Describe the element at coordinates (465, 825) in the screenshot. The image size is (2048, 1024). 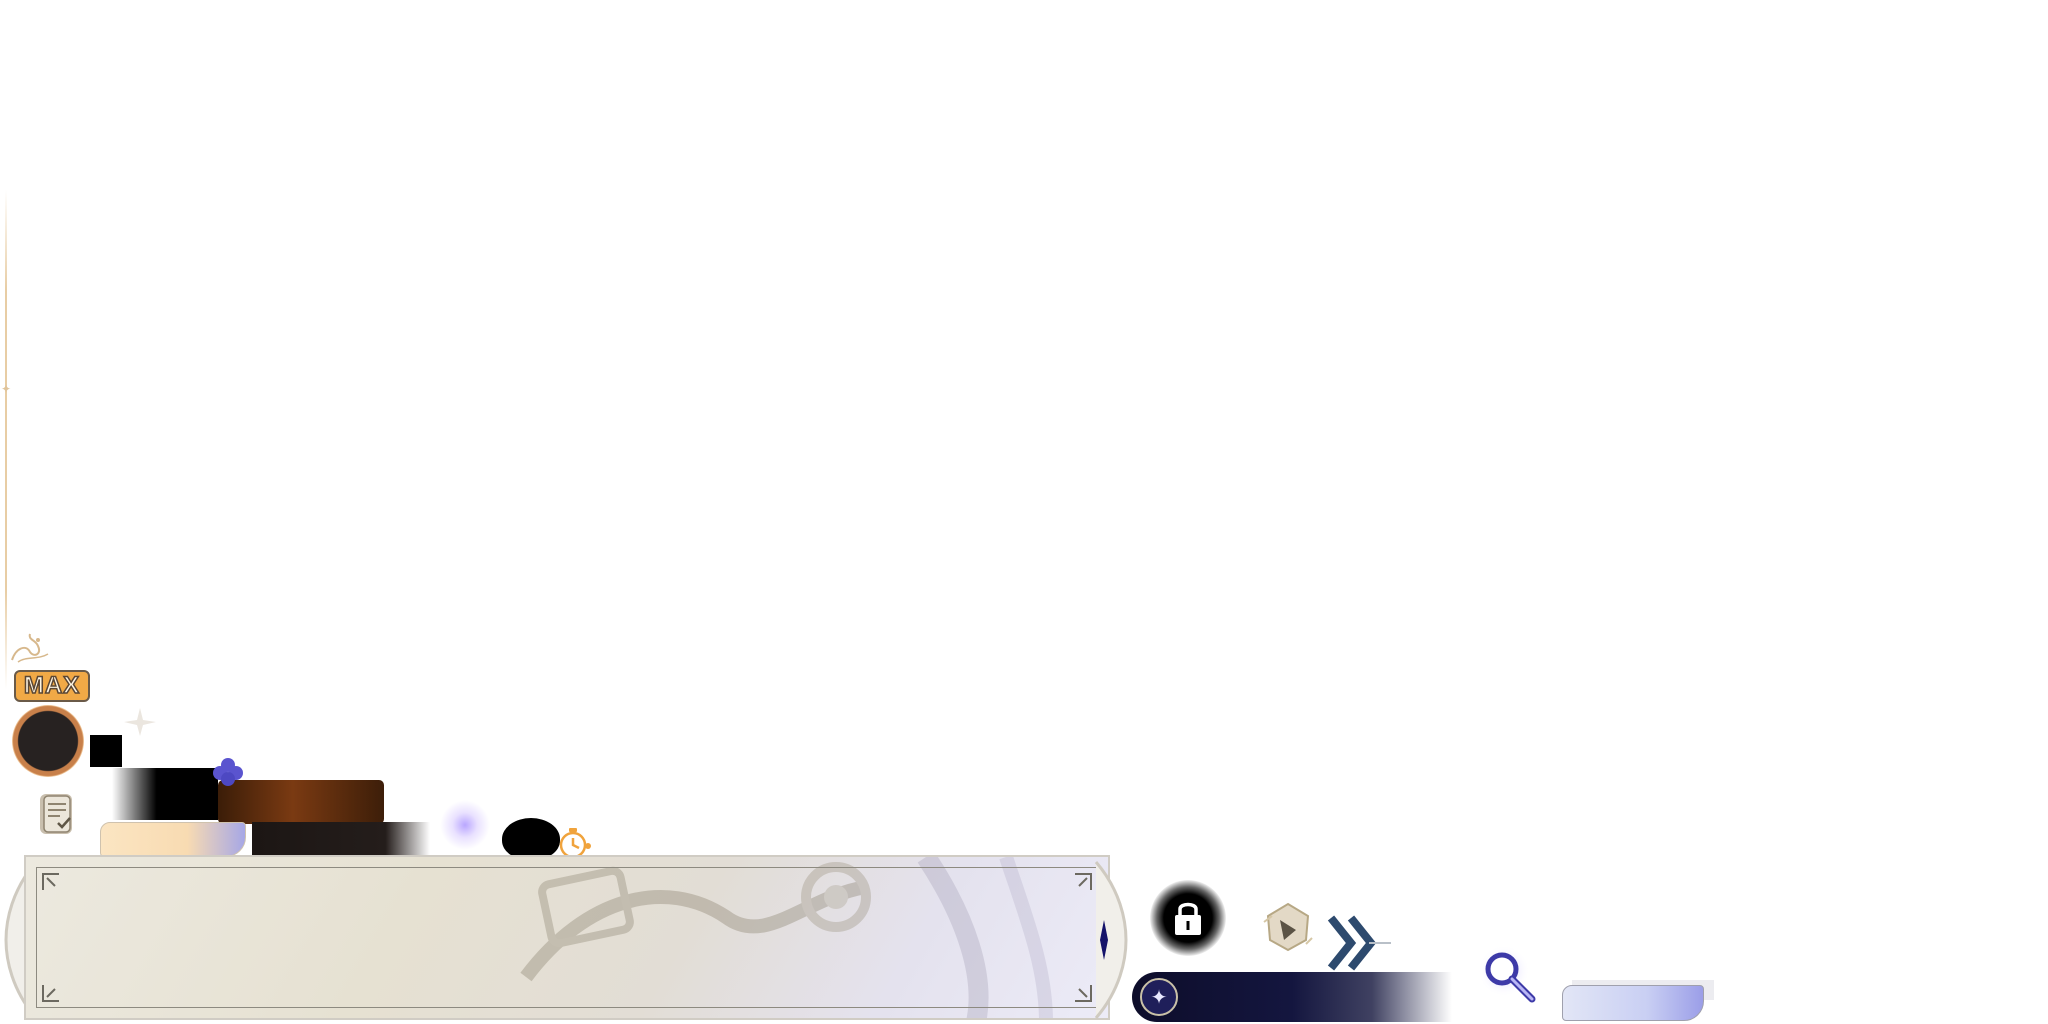
I see `purple-glow` at that location.